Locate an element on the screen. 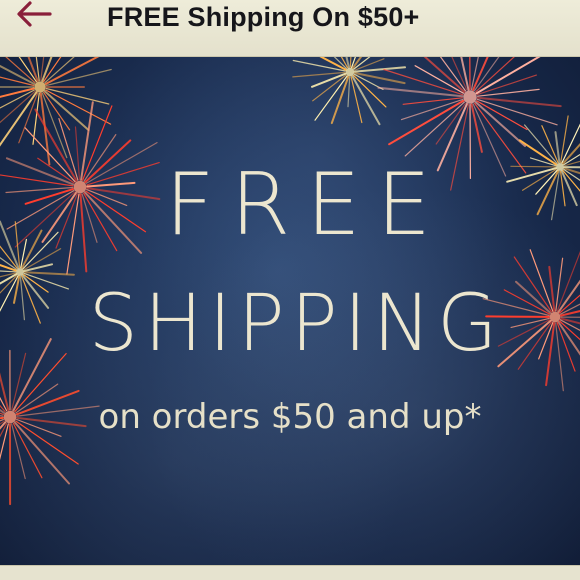 The width and height of the screenshot is (580, 580). back-button is located at coordinates (35, 15).